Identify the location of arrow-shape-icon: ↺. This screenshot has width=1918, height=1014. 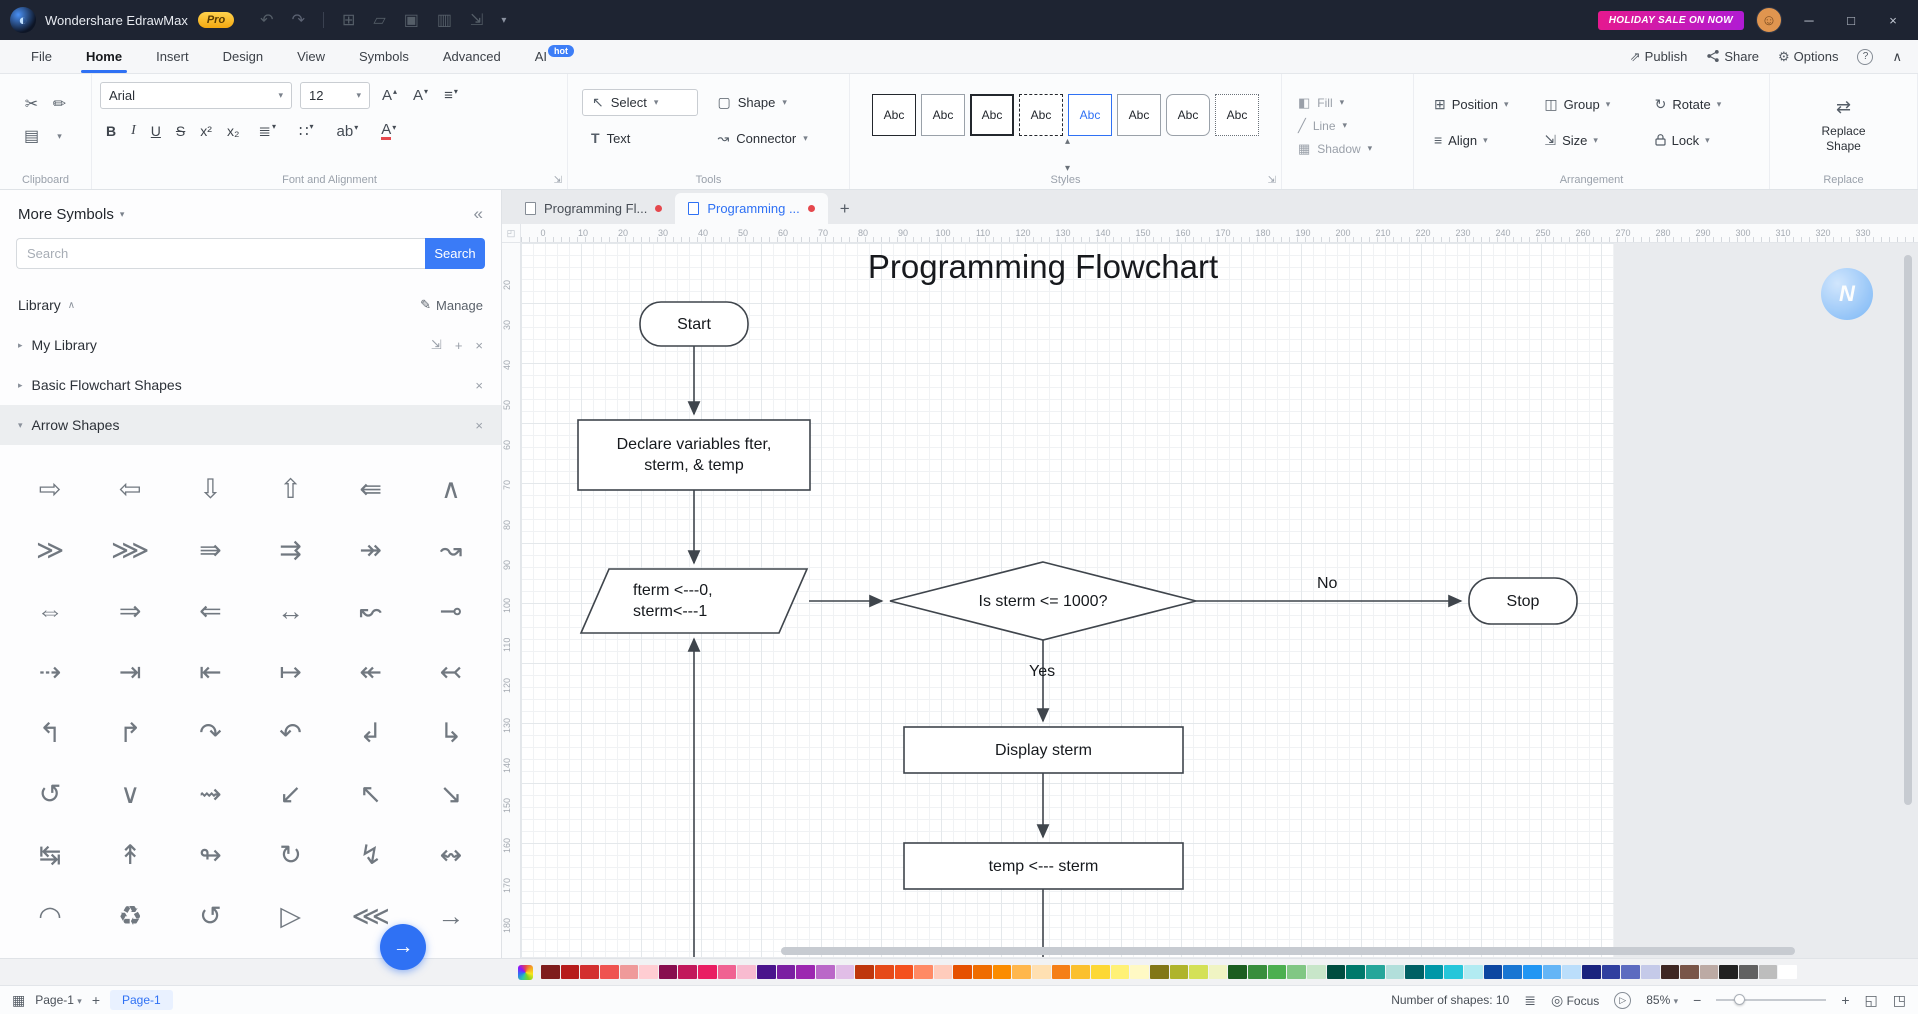
(210, 916).